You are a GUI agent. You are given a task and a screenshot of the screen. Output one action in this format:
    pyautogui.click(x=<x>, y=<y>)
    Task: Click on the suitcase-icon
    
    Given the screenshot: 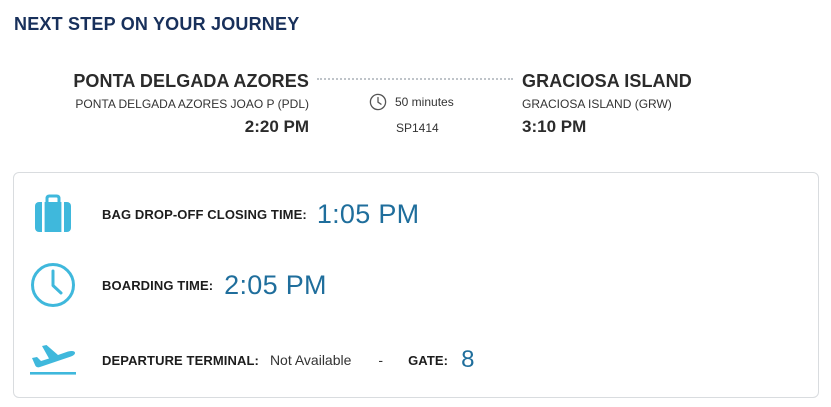 What is the action you would take?
    pyautogui.click(x=53, y=214)
    